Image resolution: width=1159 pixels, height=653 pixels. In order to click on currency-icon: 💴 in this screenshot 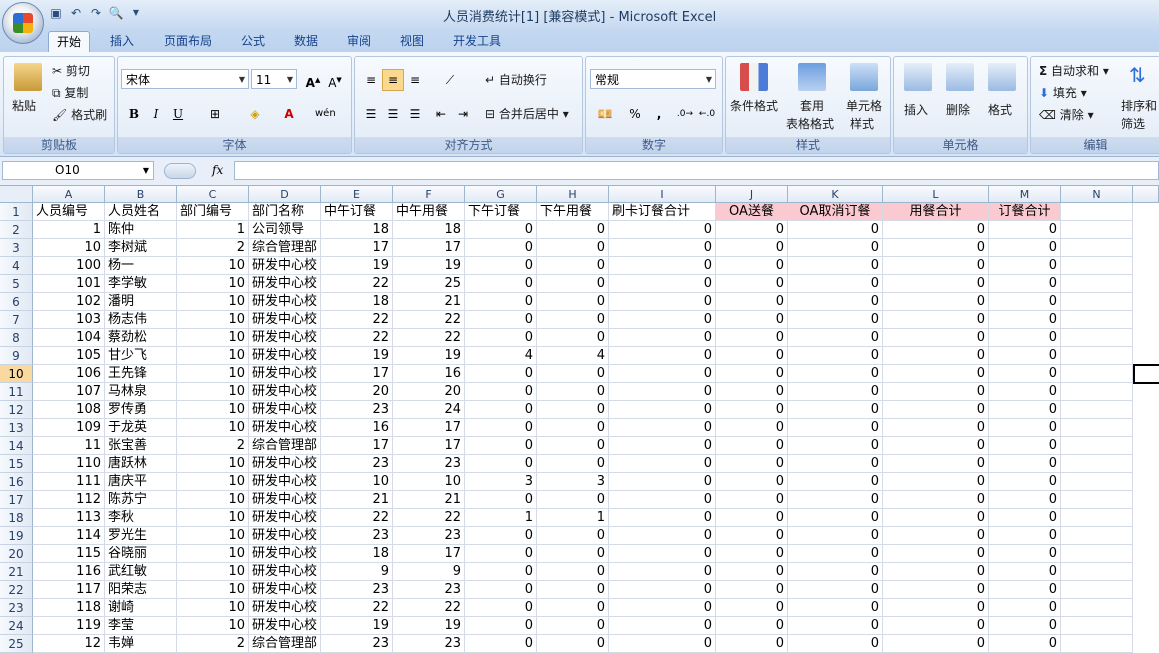, I will do `click(605, 114)`.